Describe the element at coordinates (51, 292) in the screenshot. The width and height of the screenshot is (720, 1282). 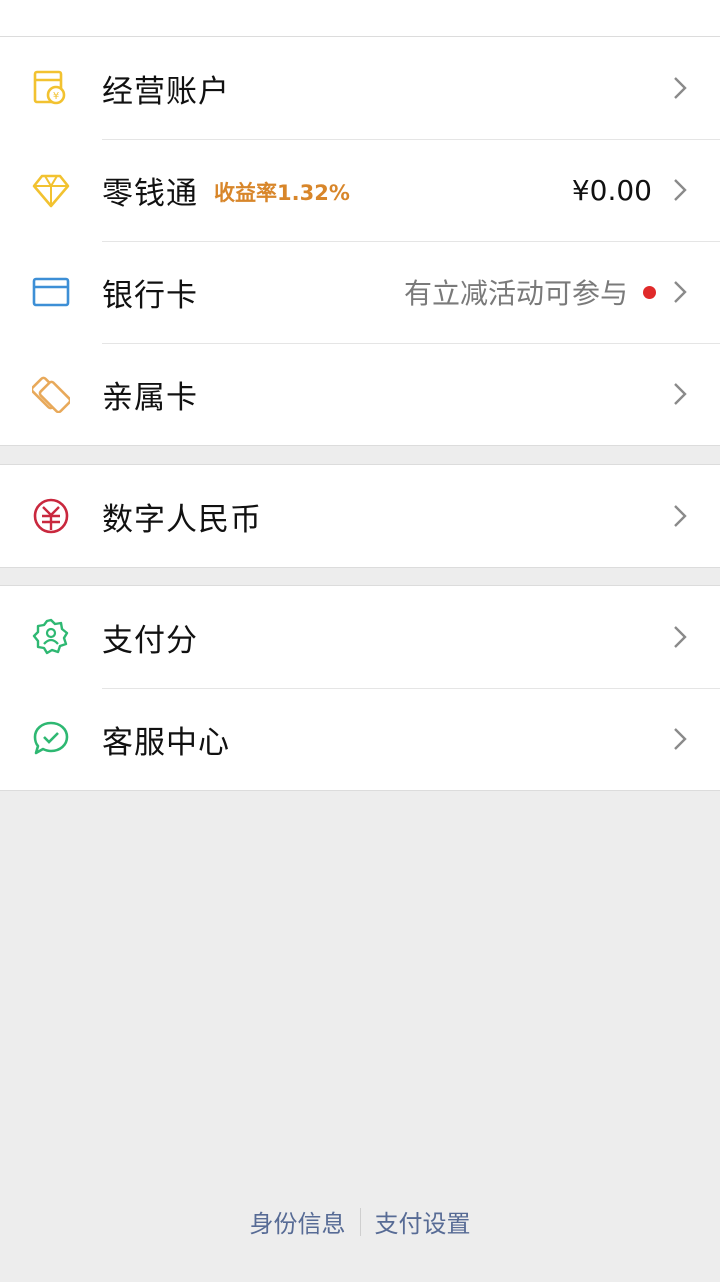
I see `bank-card-icon` at that location.